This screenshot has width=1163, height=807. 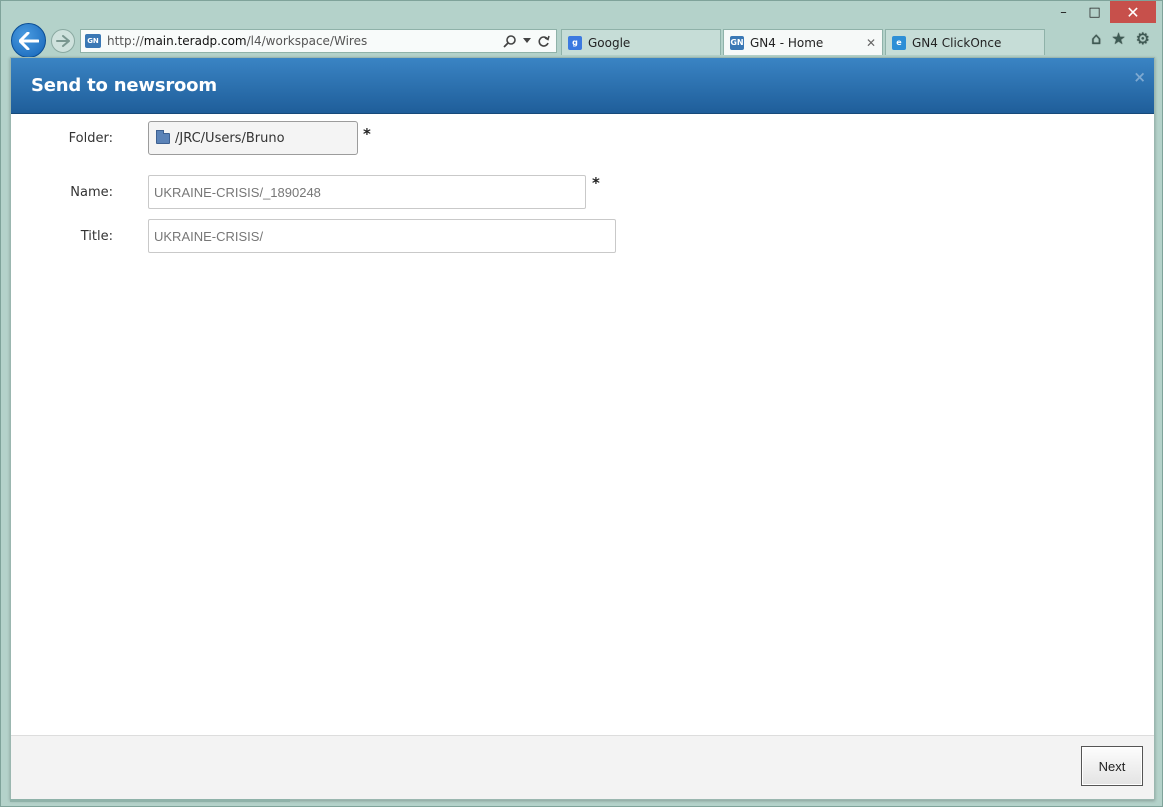 I want to click on dropdown-arrow-icon, so click(x=527, y=41).